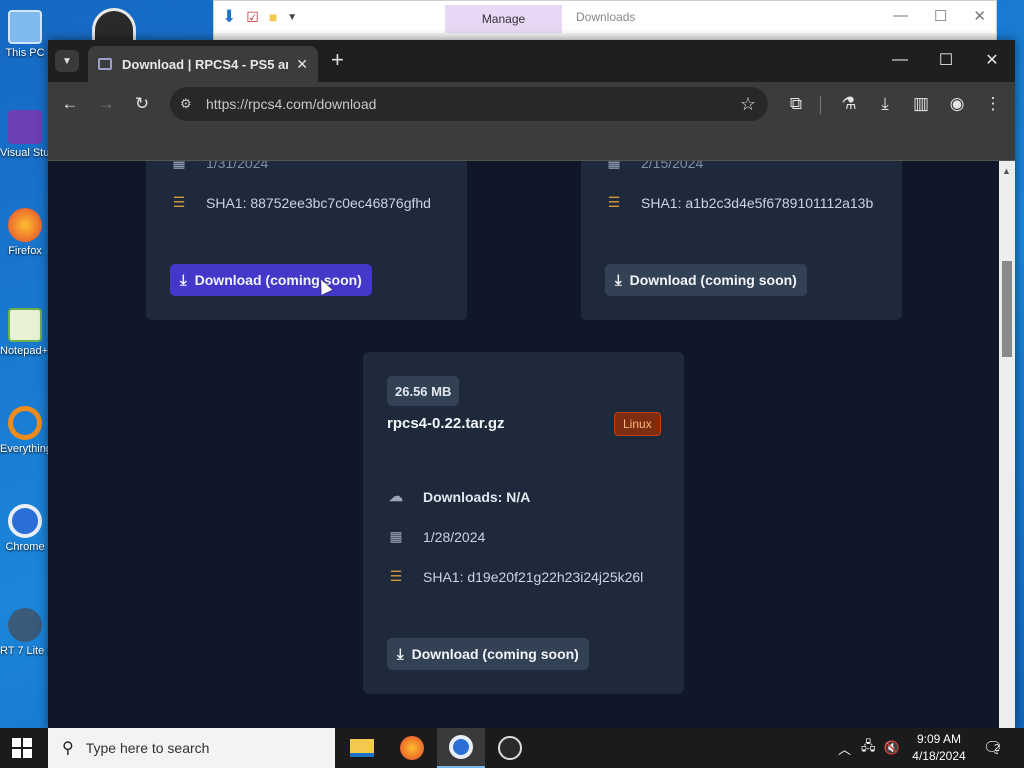 The width and height of the screenshot is (1024, 768). Describe the element at coordinates (849, 104) in the screenshot. I see `labs-flask-icon: ⚗` at that location.